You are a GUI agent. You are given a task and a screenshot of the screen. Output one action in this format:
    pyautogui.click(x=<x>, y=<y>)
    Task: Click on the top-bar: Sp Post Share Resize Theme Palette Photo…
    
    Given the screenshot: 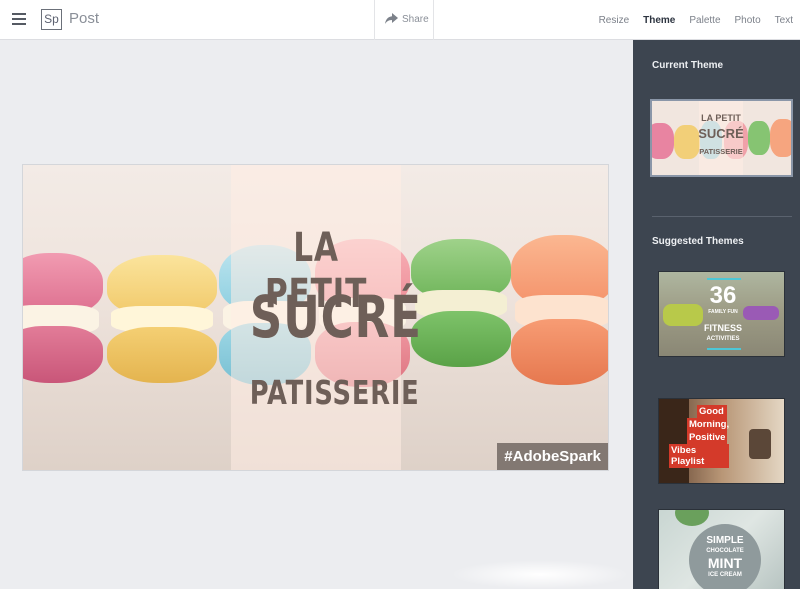 What is the action you would take?
    pyautogui.click(x=400, y=20)
    